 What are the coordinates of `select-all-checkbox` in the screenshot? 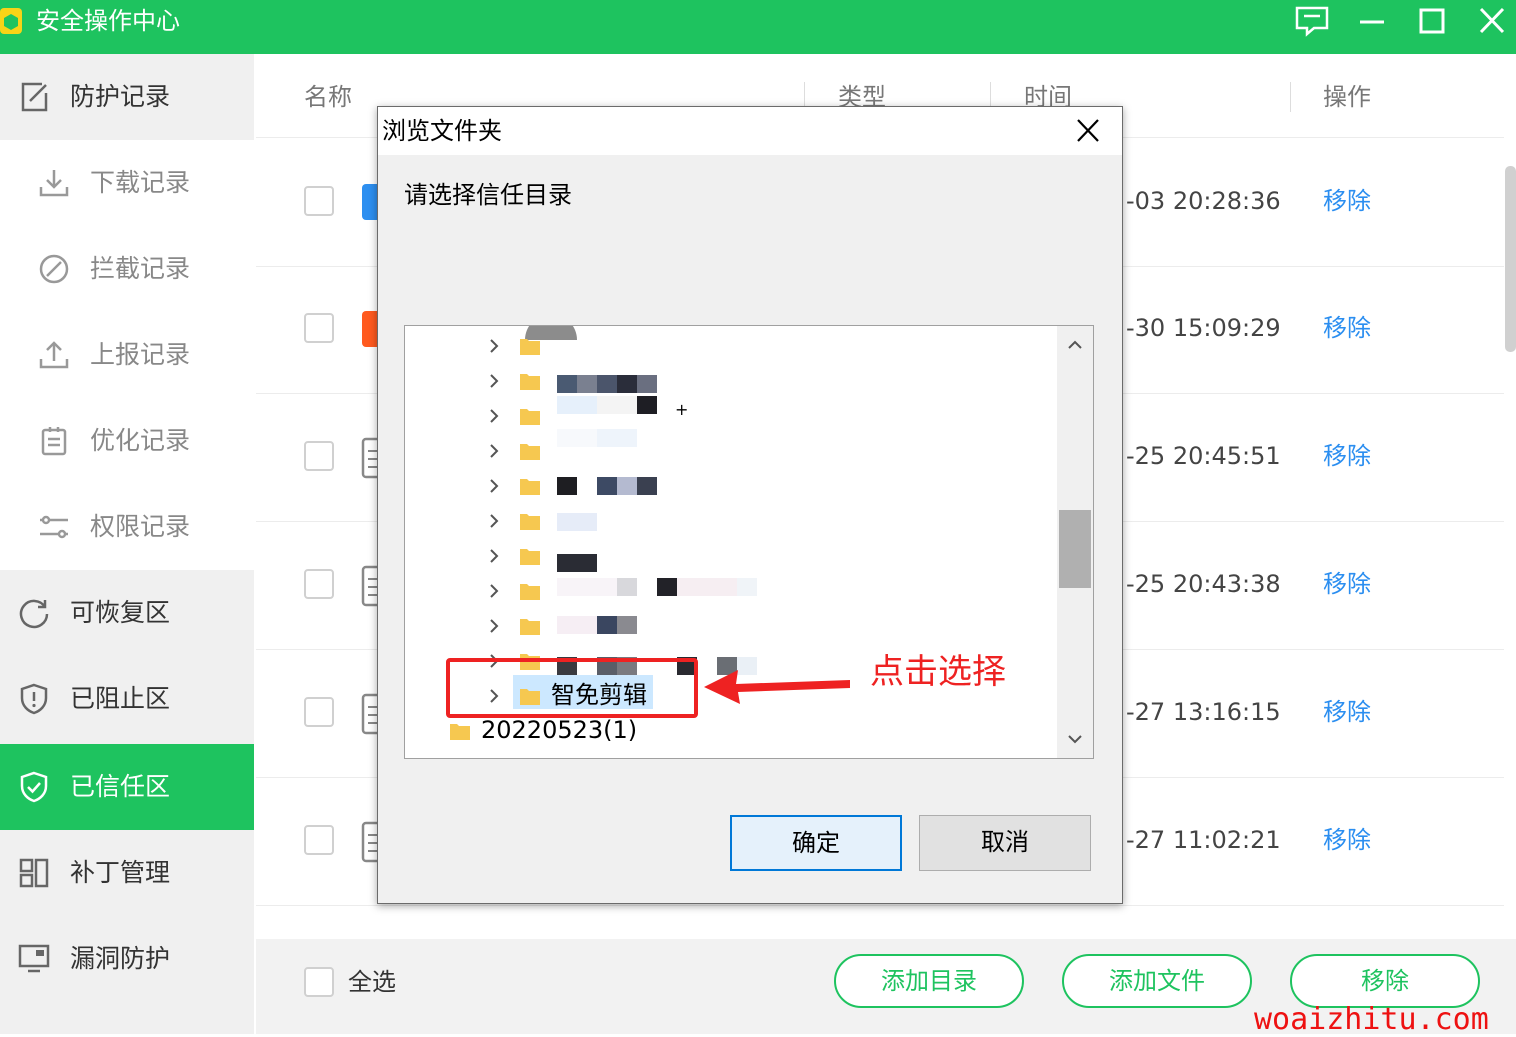 It's located at (319, 982).